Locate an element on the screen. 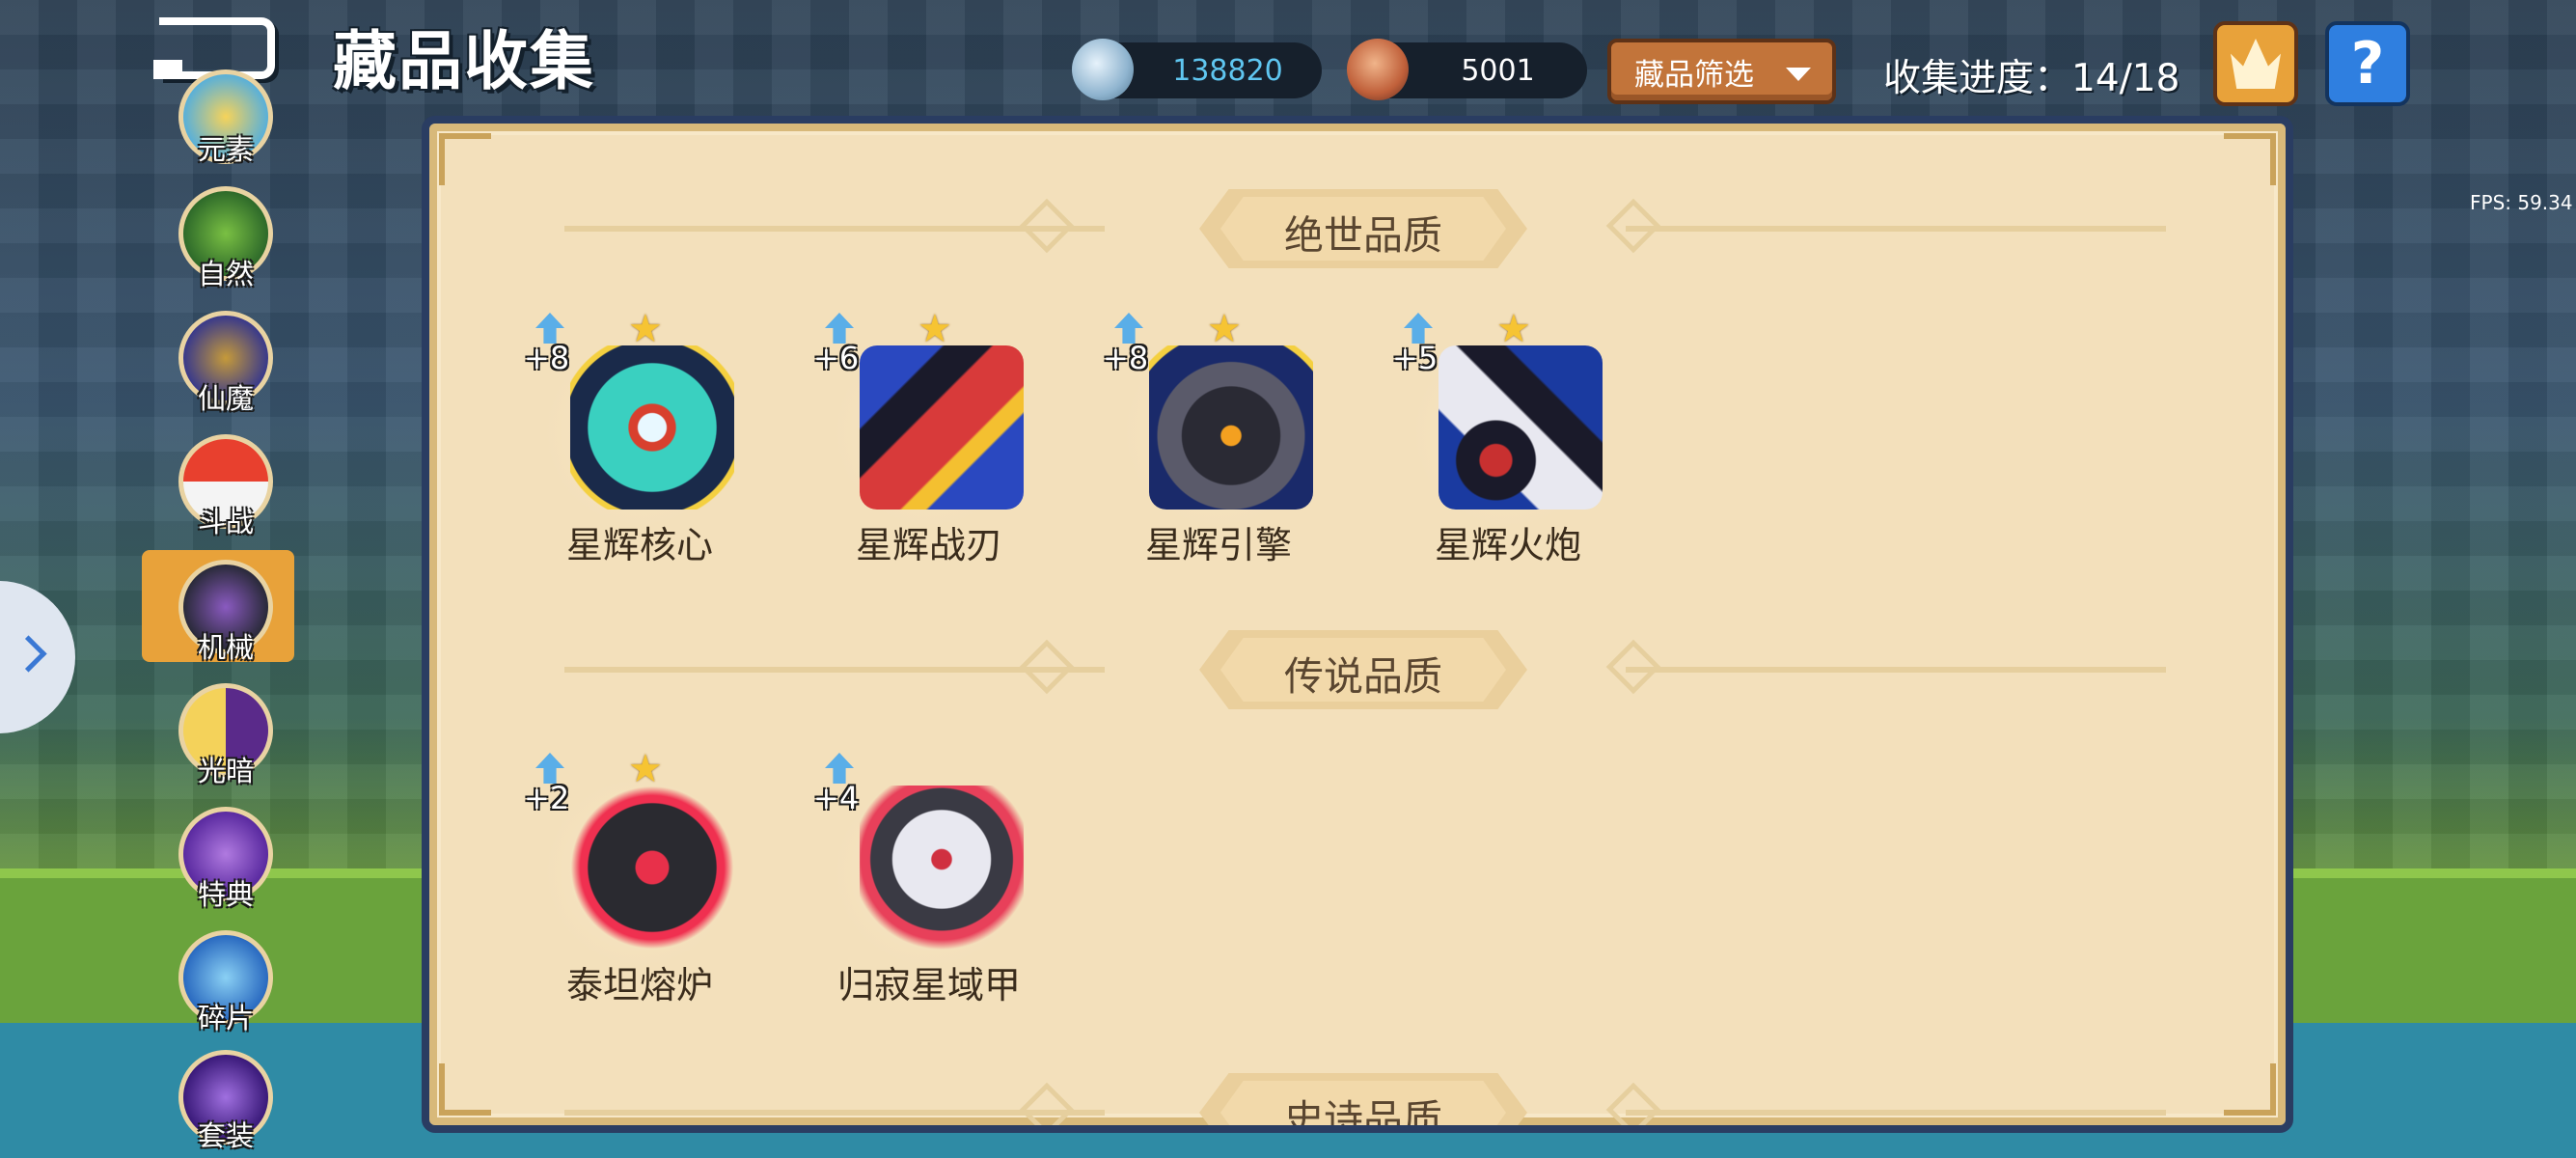 Image resolution: width=2576 pixels, height=1158 pixels. sidebar-item-element: 元素 is located at coordinates (226, 123).